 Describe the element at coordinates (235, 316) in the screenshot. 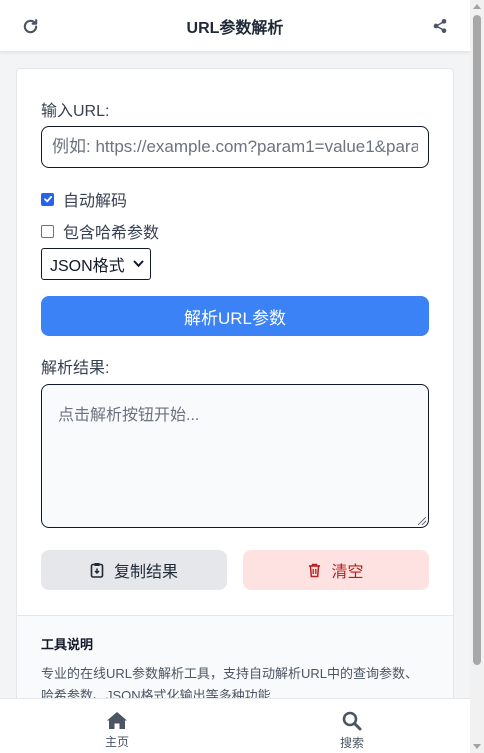

I see `parse-button: 解析URL参数` at that location.